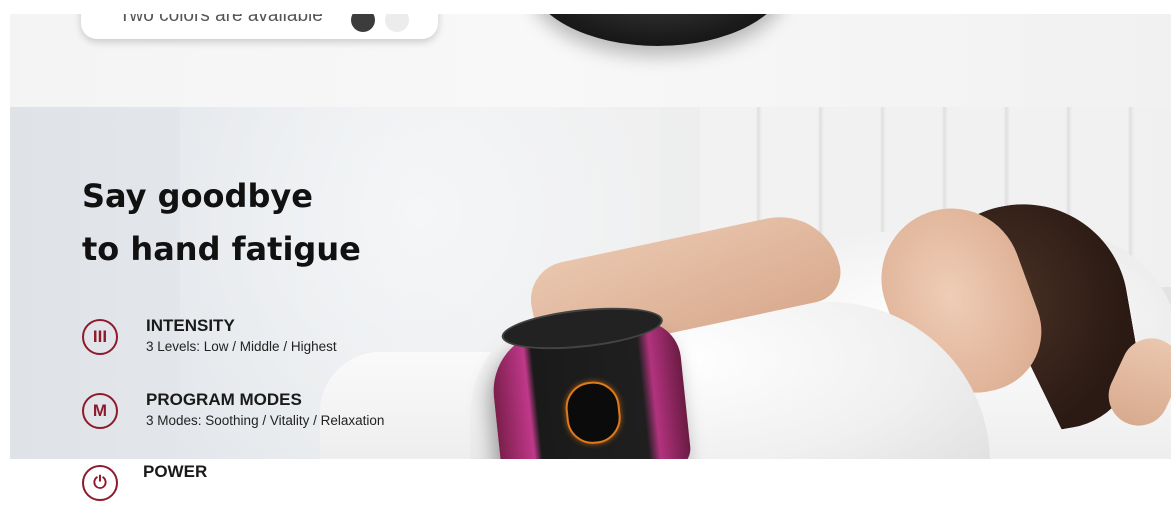 This screenshot has width=1171, height=510. Describe the element at coordinates (197, 196) in the screenshot. I see `headline-line-1: Say goodbye` at that location.